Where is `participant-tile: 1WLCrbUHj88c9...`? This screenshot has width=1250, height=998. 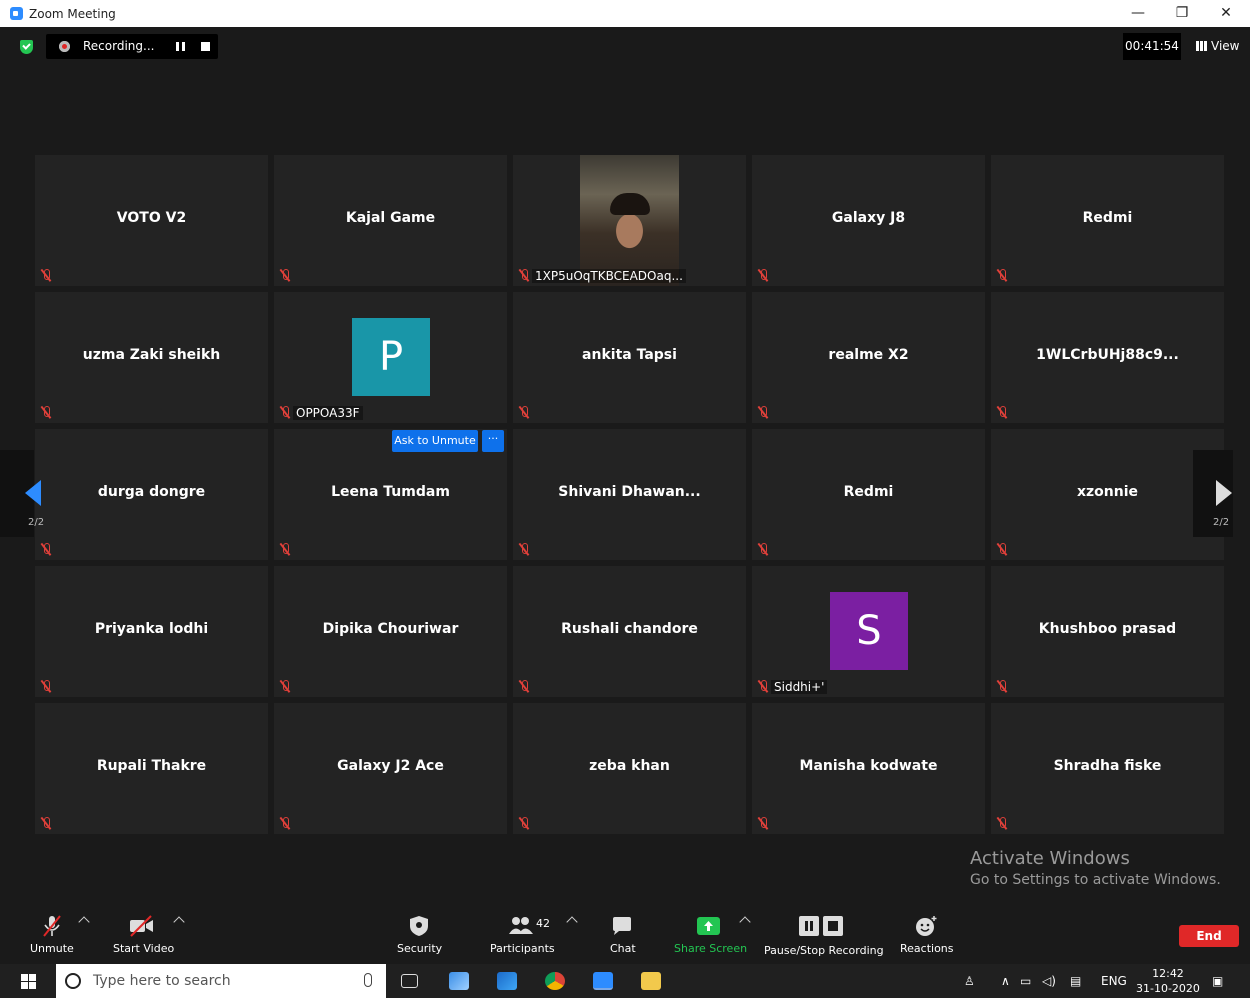 participant-tile: 1WLCrbUHj88c9... is located at coordinates (1107, 357).